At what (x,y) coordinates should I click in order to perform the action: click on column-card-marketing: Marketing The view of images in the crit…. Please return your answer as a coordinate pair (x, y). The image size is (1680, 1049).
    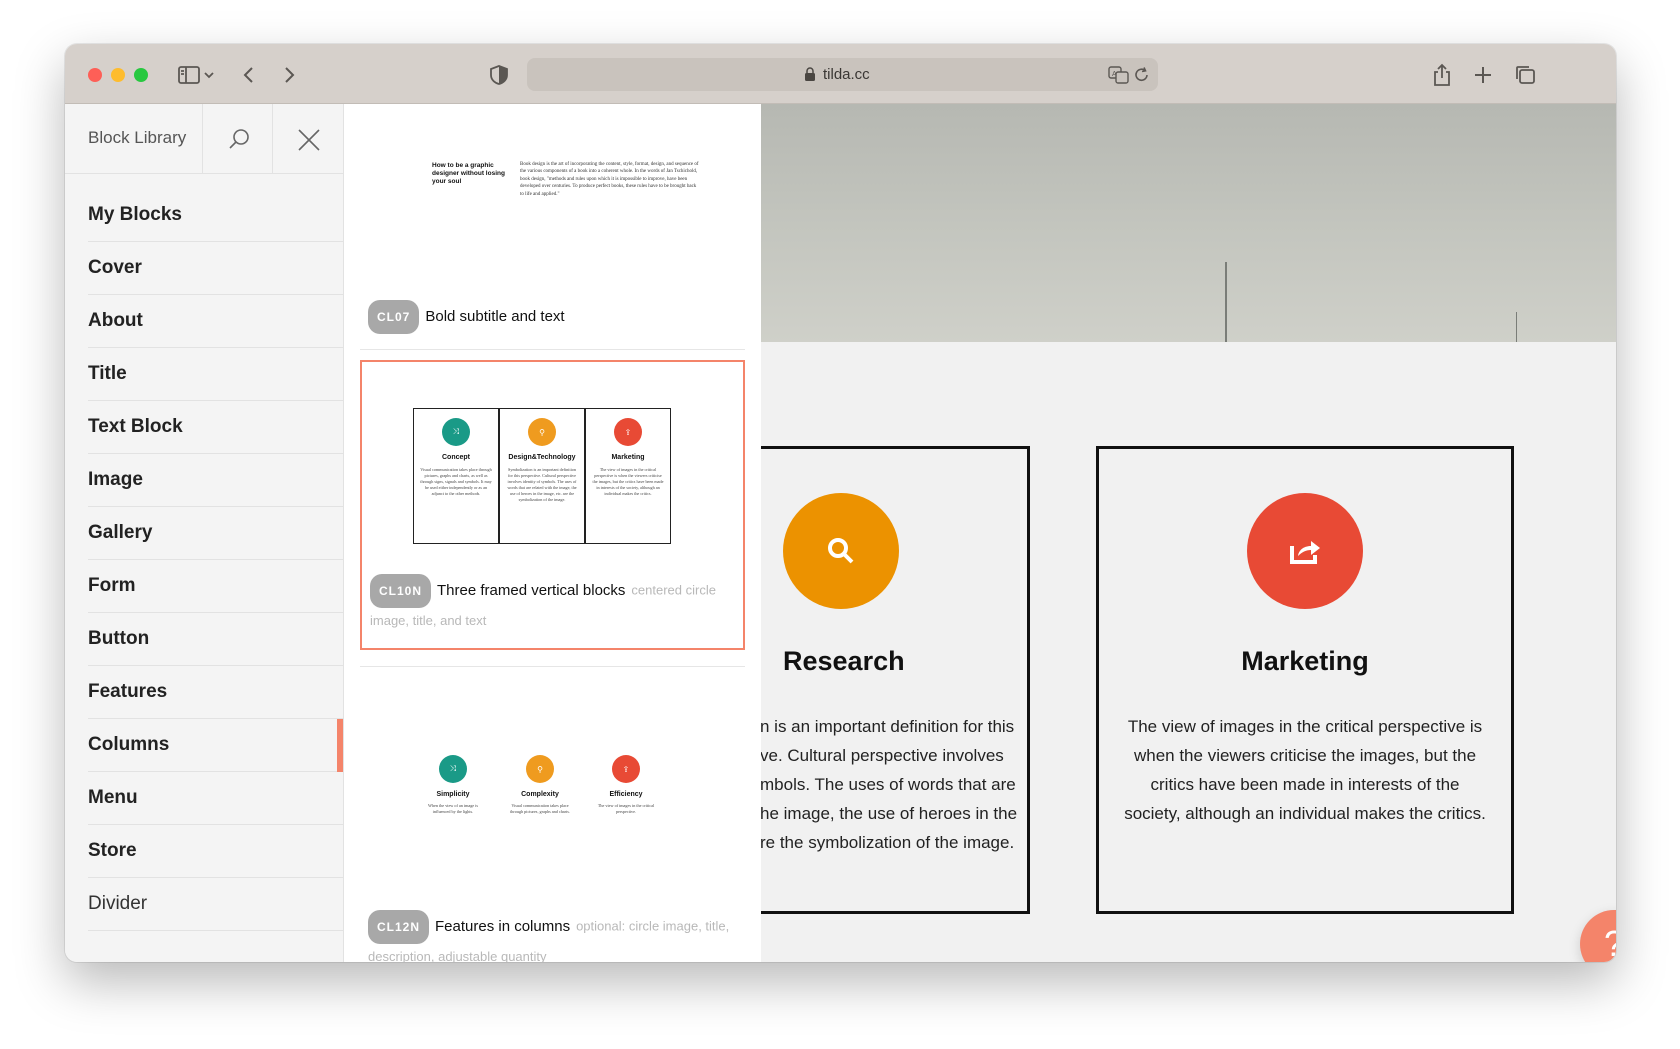
    Looking at the image, I should click on (1305, 680).